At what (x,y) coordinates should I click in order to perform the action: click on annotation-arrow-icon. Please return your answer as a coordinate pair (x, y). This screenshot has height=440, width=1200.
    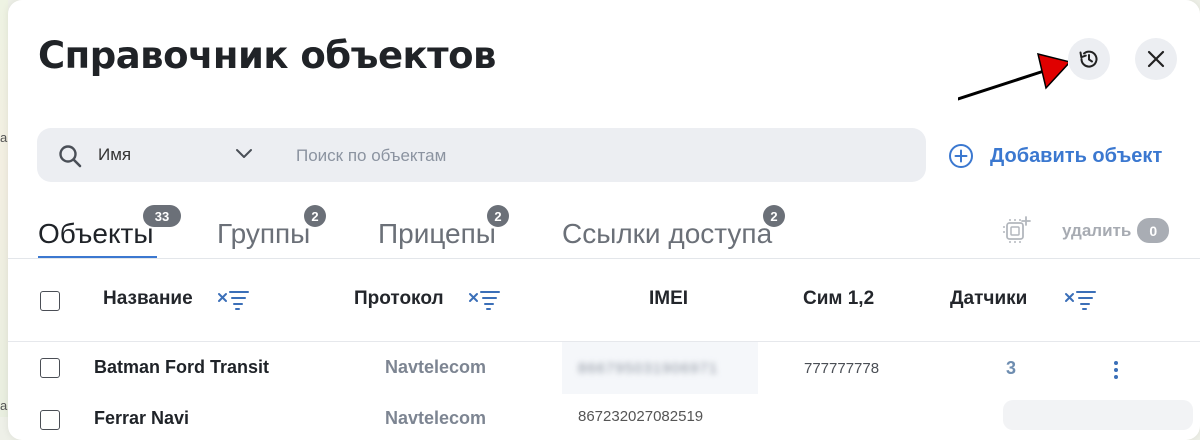
    Looking at the image, I should click on (1013, 76).